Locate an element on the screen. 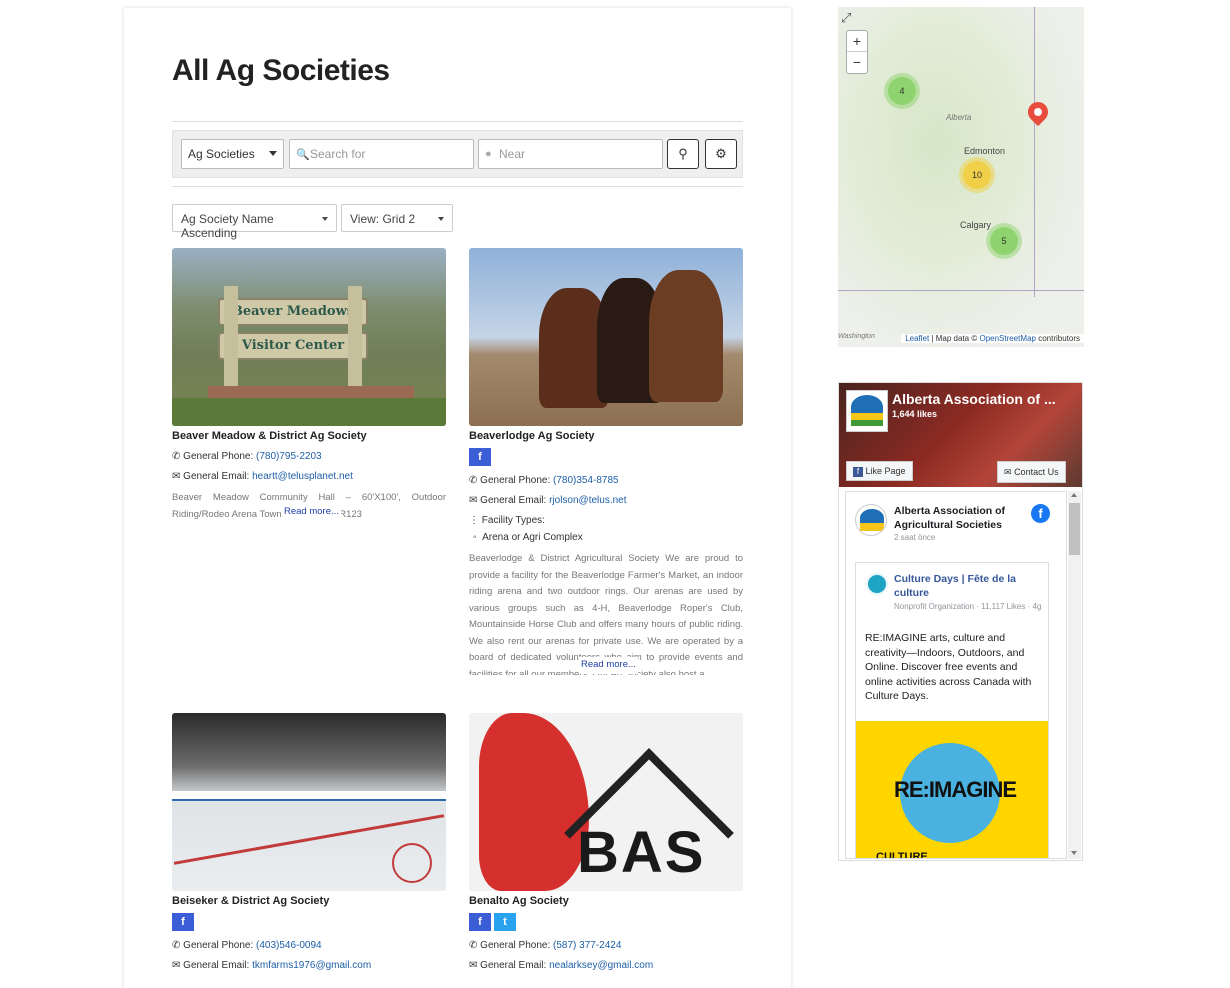 Image resolution: width=1230 pixels, height=988 pixels. rink-board is located at coordinates (309, 796).